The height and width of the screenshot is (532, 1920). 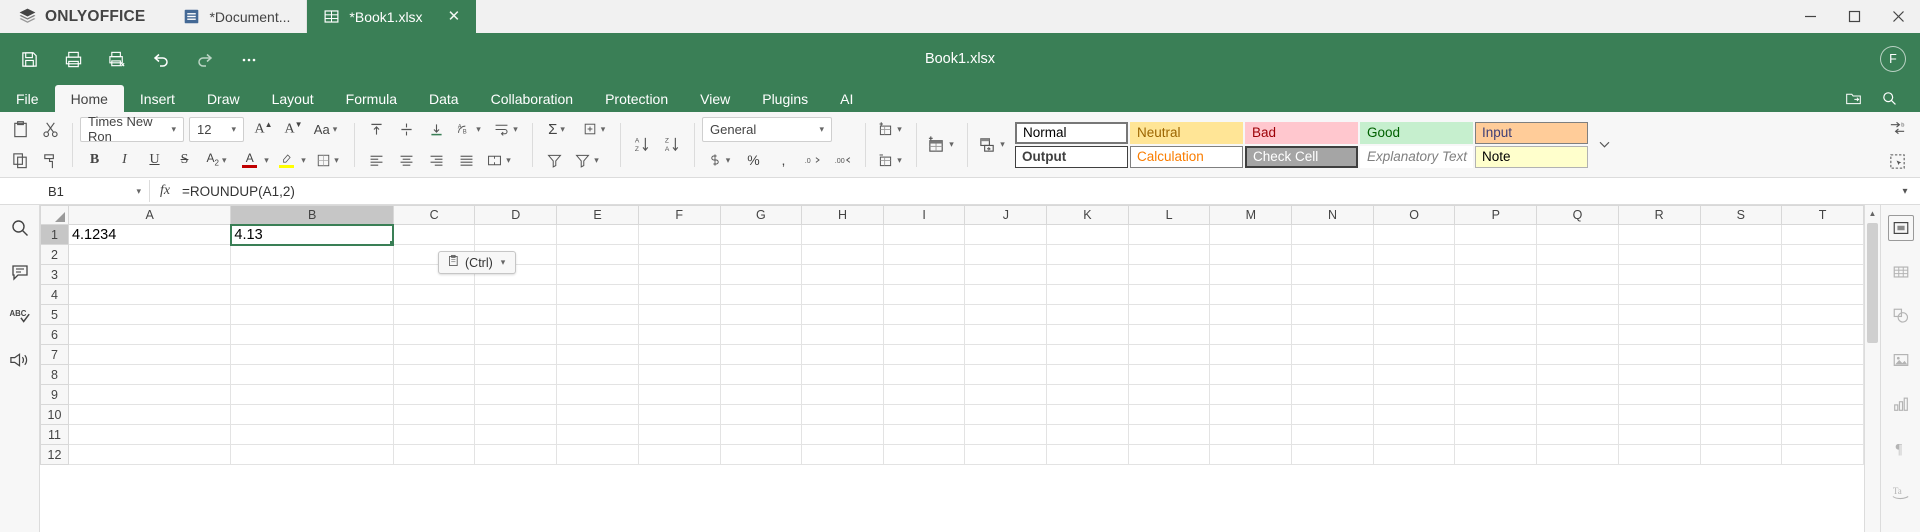 What do you see at coordinates (679, 374) in the screenshot?
I see `cell-F8` at bounding box center [679, 374].